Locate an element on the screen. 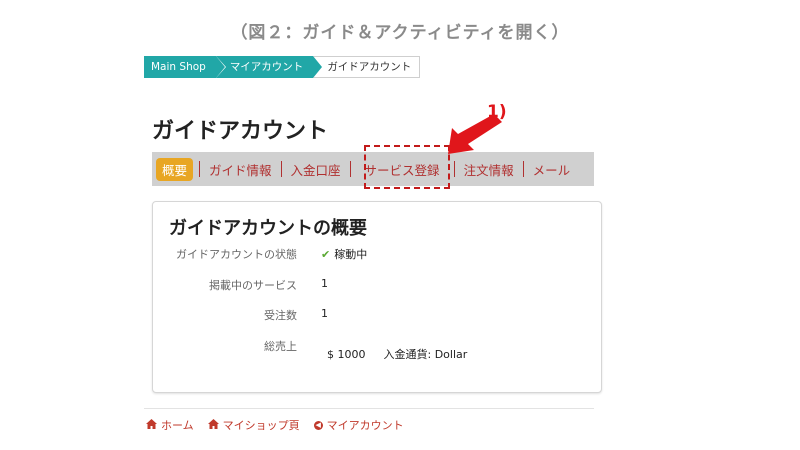 This screenshot has height=450, width=800. figure-caption: （図２：ガイド＆アクティビティを開く） is located at coordinates (400, 33).